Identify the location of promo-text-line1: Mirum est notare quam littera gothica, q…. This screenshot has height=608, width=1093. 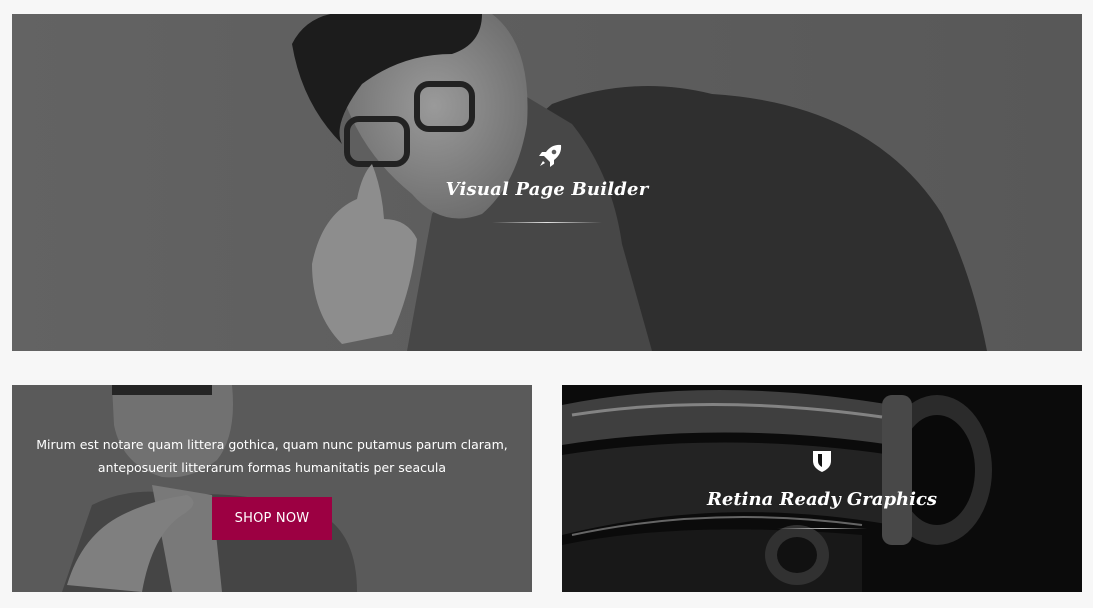
(272, 444).